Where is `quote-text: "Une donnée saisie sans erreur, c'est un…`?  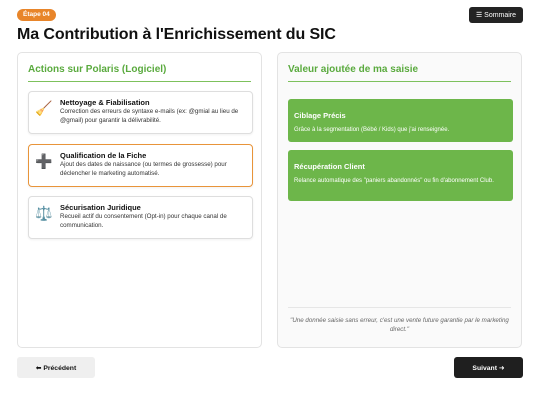 quote-text: "Une donnée saisie sans erreur, c'est un… is located at coordinates (399, 320).